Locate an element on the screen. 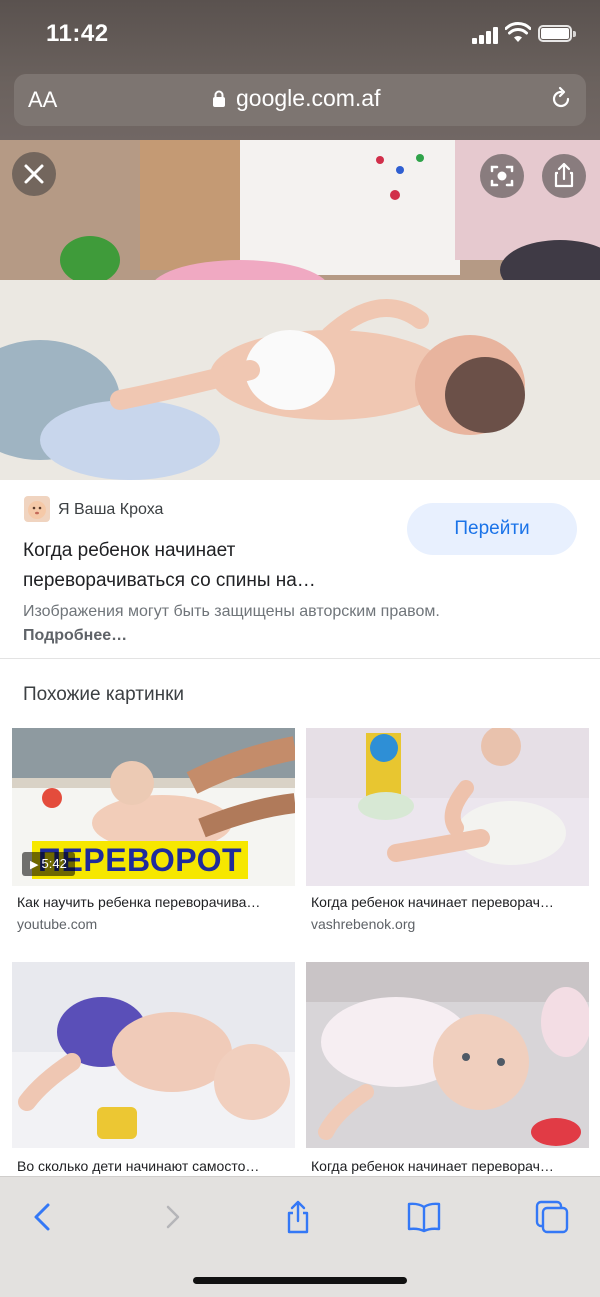 The height and width of the screenshot is (1297, 600). back-icon is located at coordinates (44, 1217).